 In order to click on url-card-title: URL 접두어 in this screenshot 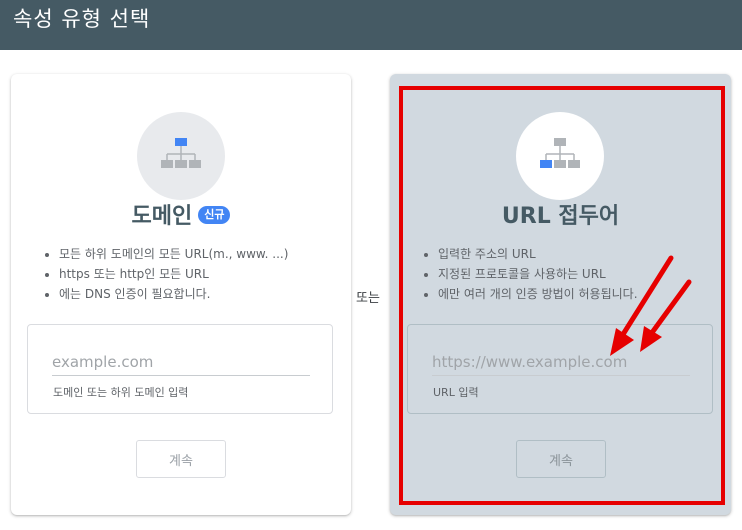, I will do `click(560, 217)`.